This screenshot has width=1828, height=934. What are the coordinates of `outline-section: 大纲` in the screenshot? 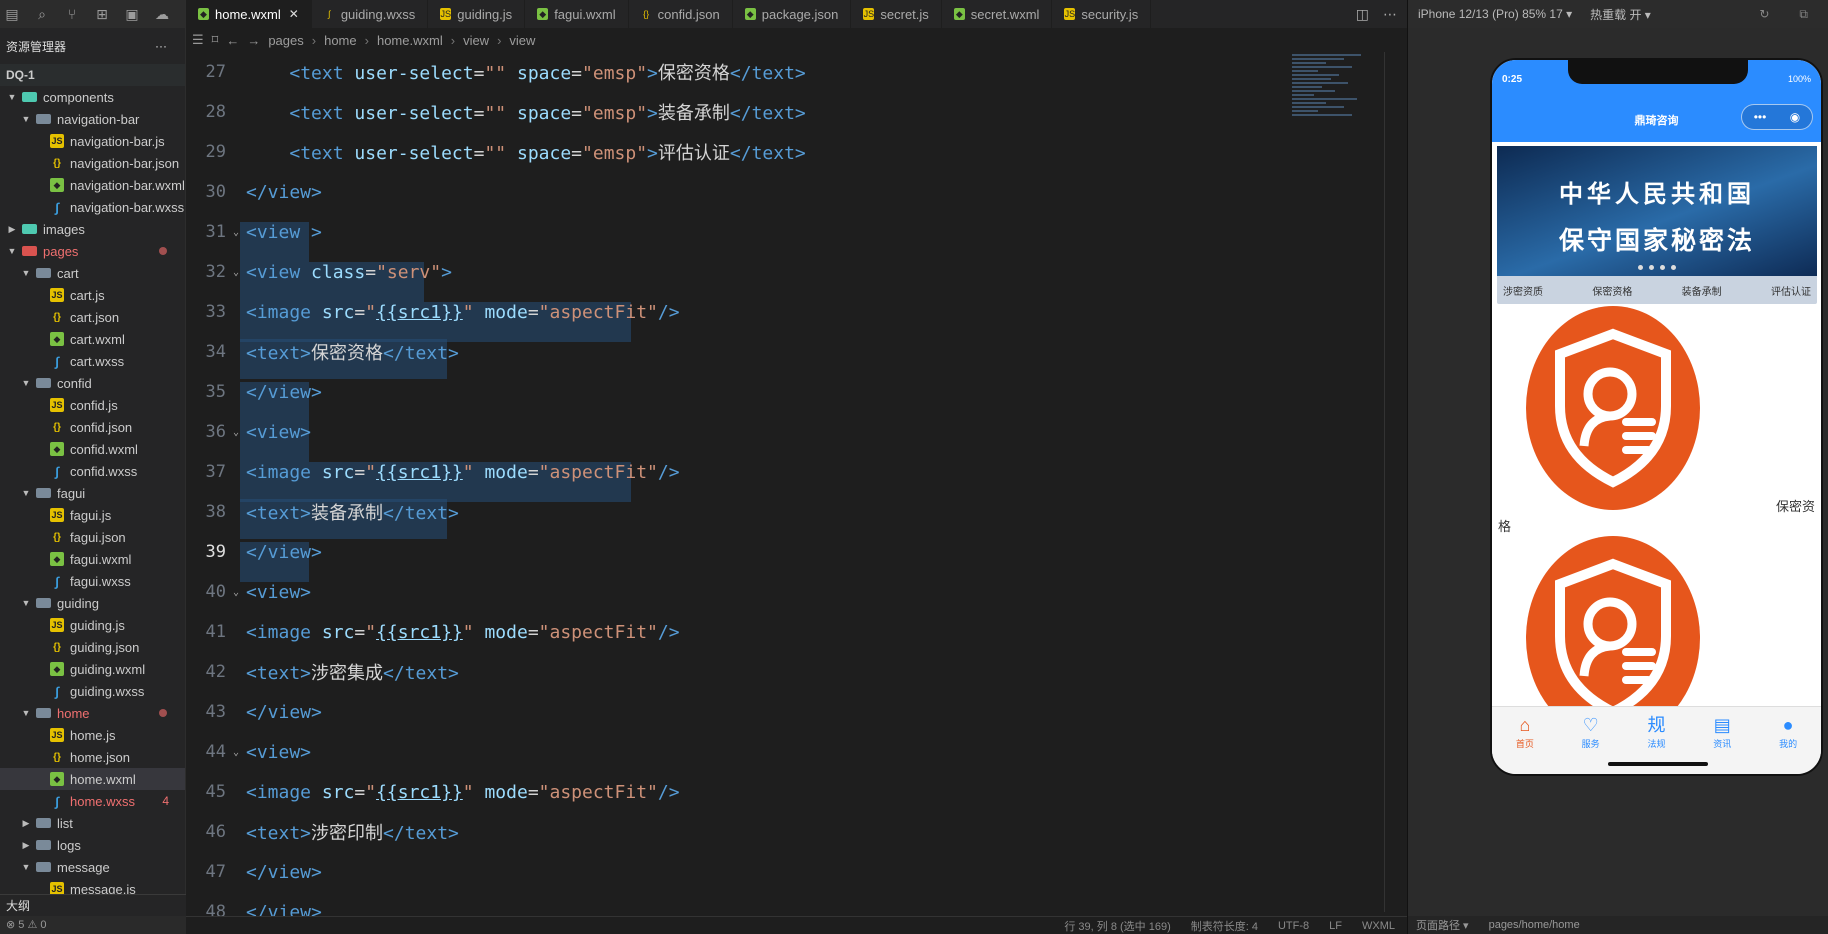 It's located at (93, 905).